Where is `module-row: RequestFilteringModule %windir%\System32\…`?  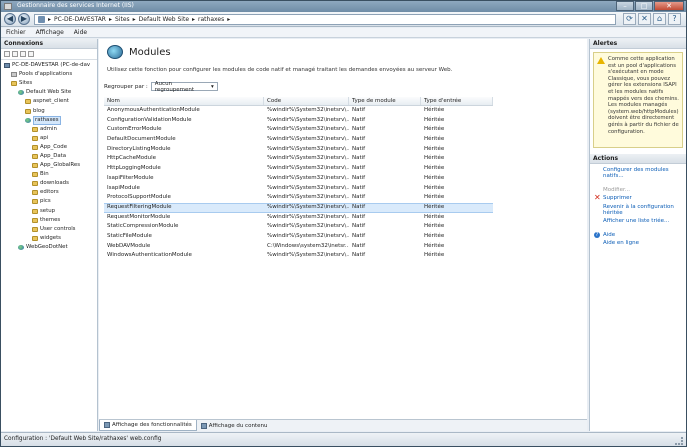
module-row: RequestFilteringModule %windir%\System32\… is located at coordinates (298, 207).